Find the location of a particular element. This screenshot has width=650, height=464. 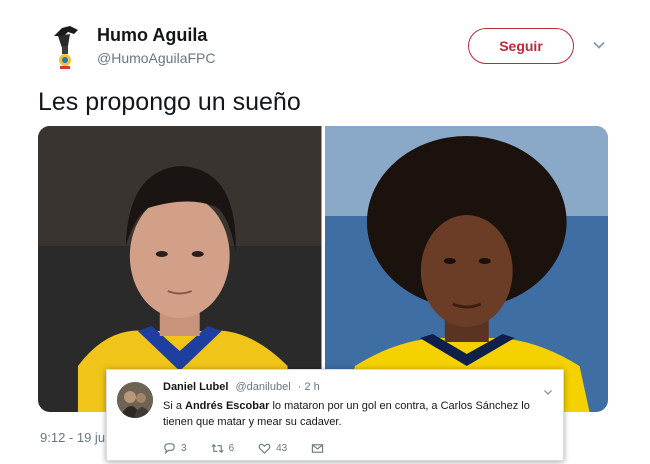

reply-handle: @danilubel is located at coordinates (262, 387).